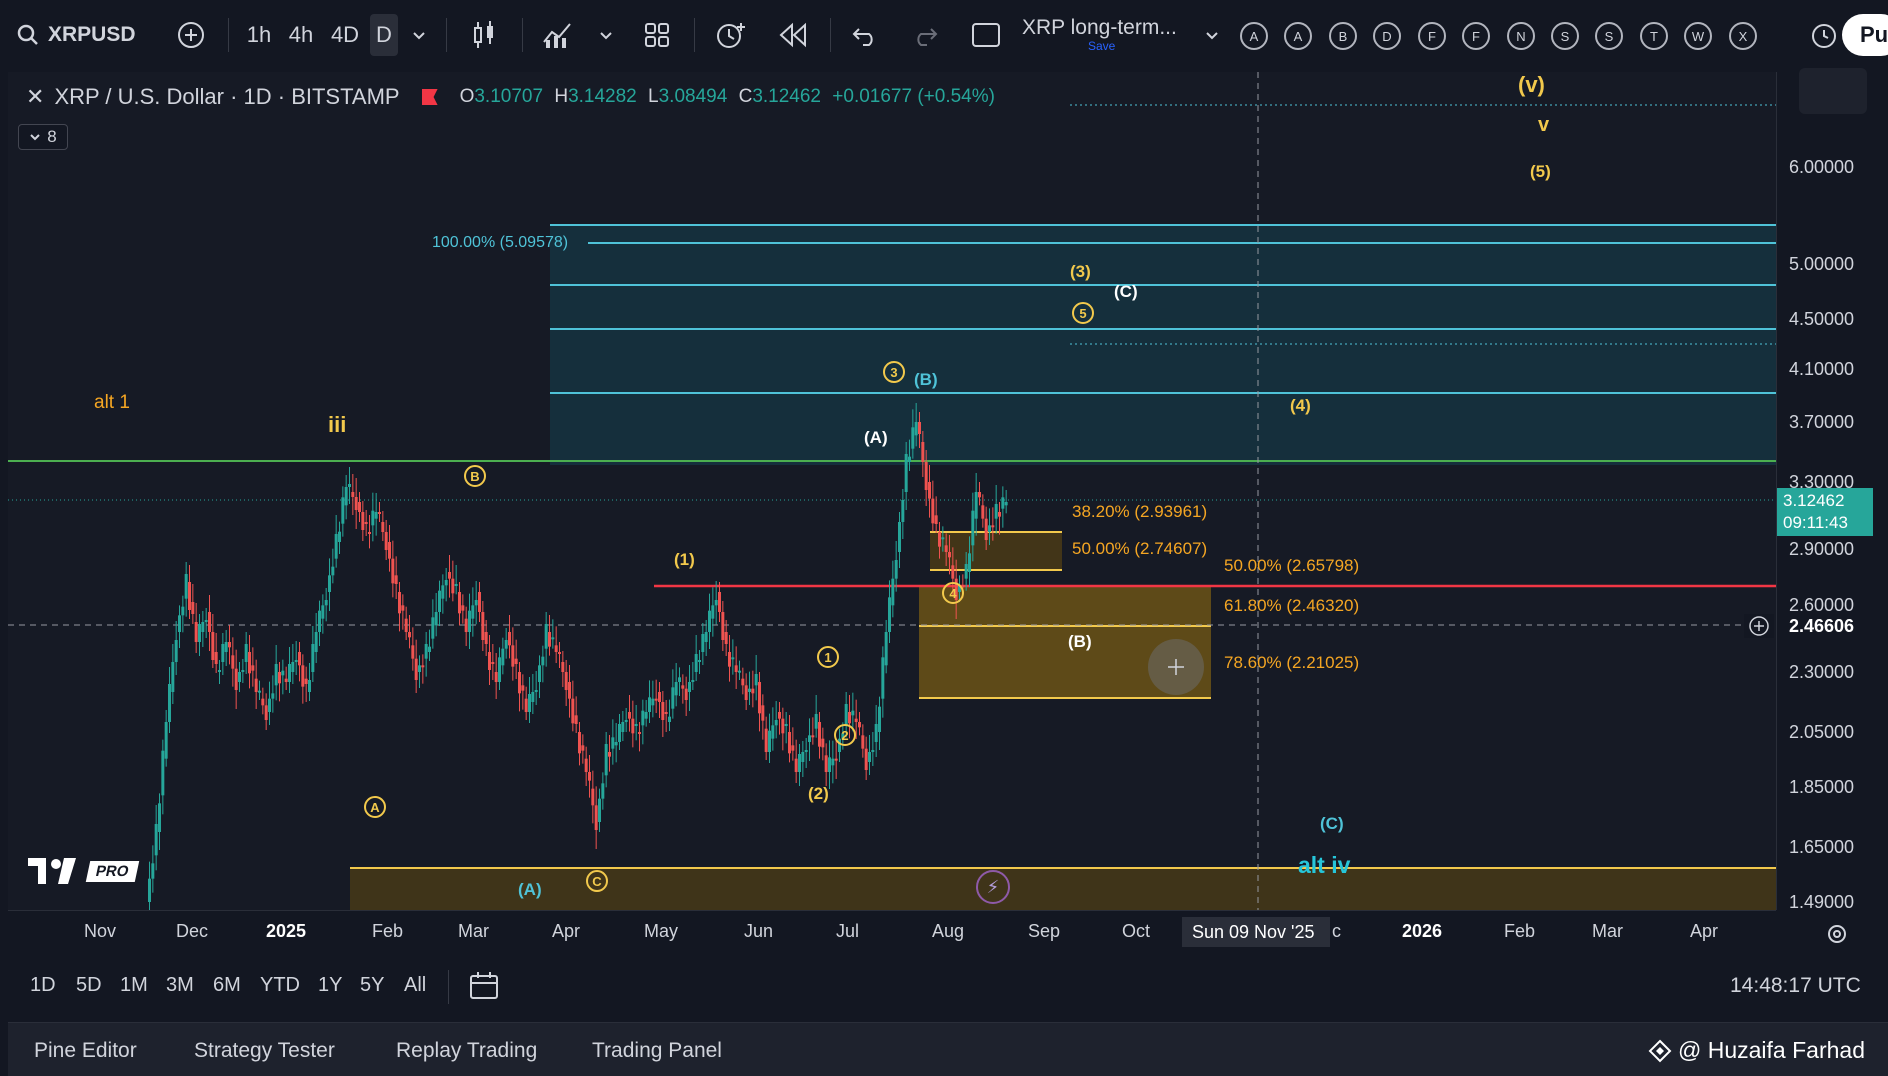 This screenshot has height=1076, width=1888. What do you see at coordinates (473, 931) in the screenshot?
I see `time-tick: Mar` at bounding box center [473, 931].